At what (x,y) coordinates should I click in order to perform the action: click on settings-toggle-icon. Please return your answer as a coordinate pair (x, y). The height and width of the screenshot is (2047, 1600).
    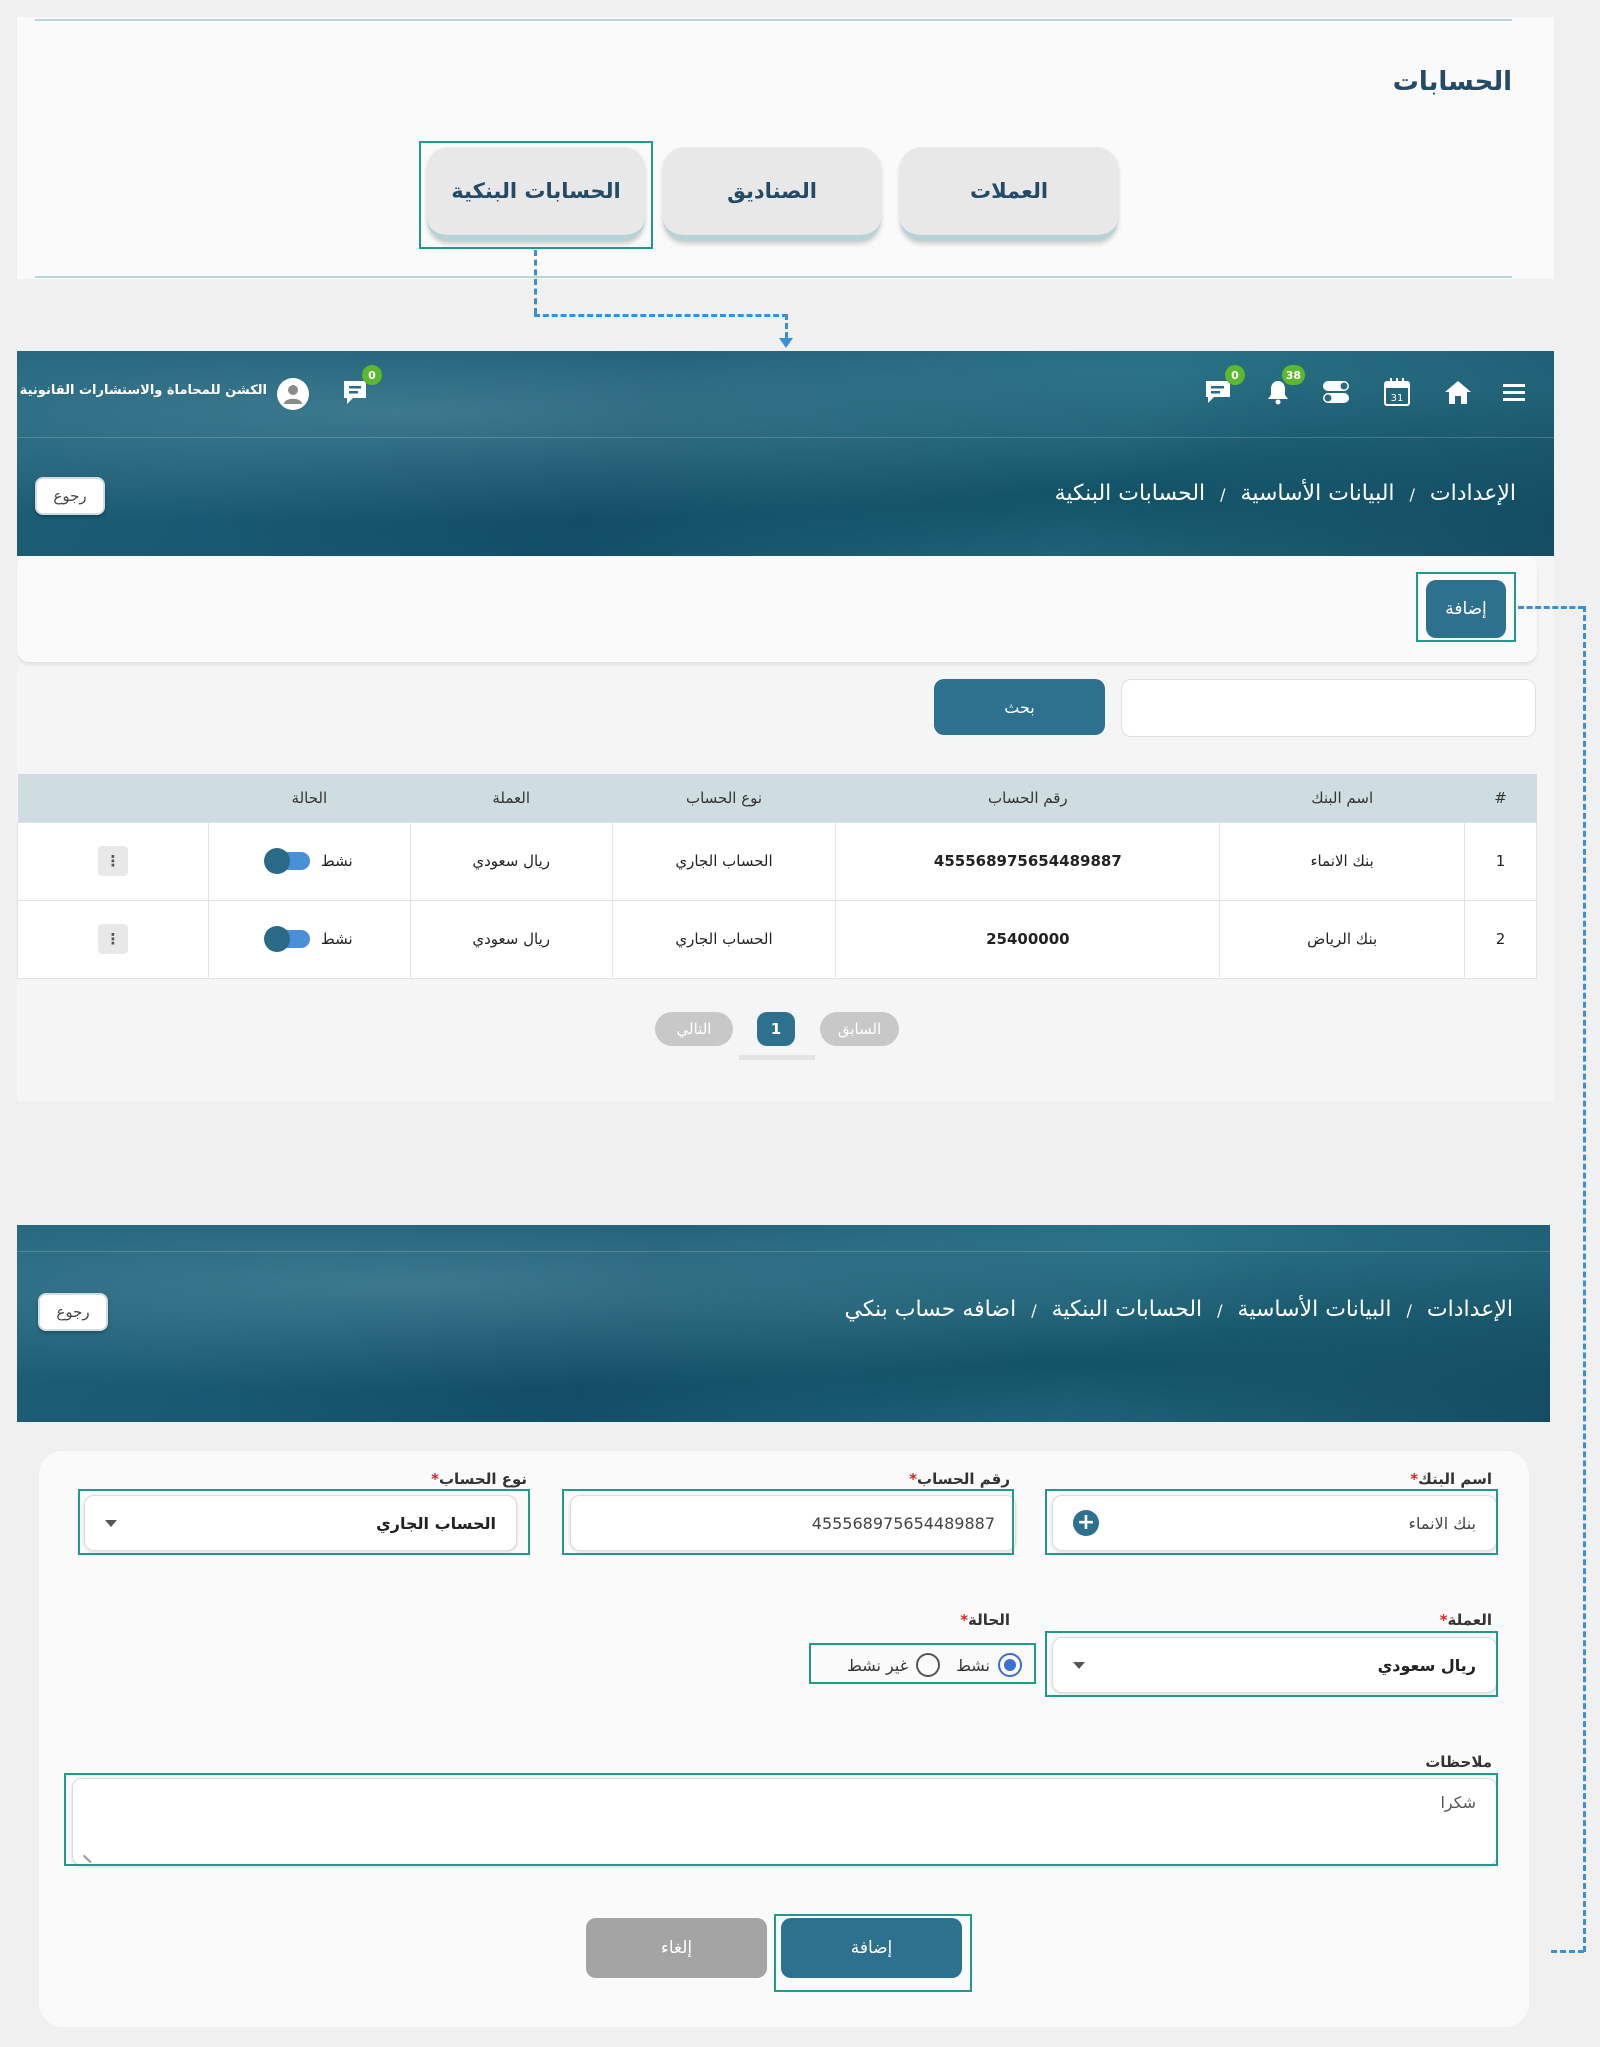
    Looking at the image, I should click on (1336, 392).